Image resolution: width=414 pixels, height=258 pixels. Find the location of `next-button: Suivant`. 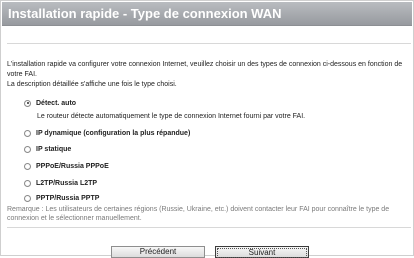

next-button: Suivant is located at coordinates (262, 252).